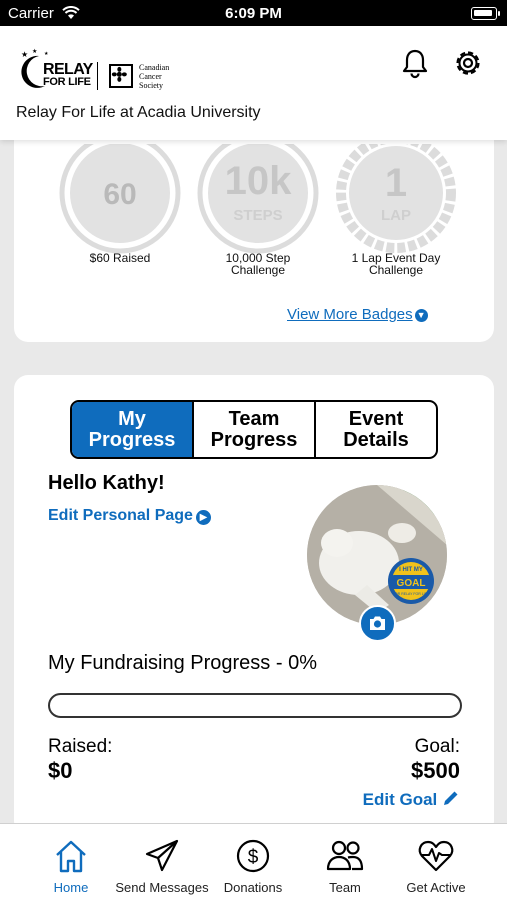  I want to click on progress-tabs: My Progress Team Progress Event Details, so click(254, 429).